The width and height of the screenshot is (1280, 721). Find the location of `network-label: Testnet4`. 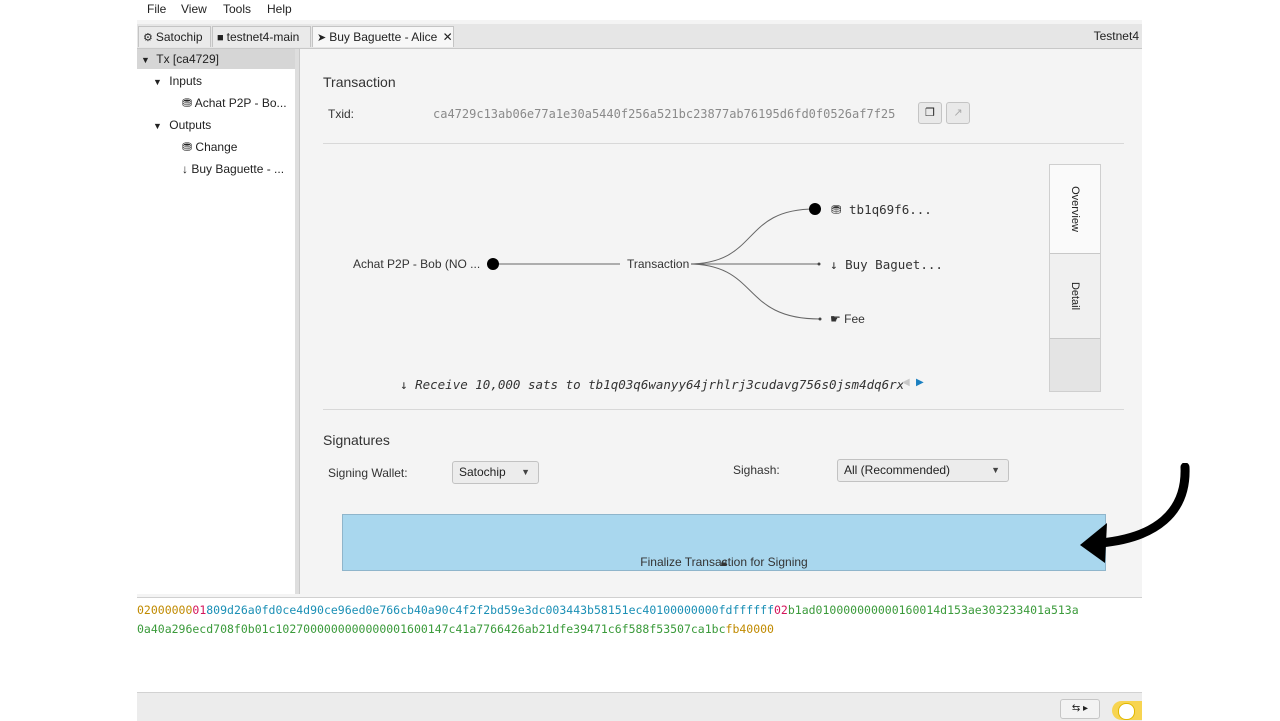

network-label: Testnet4 is located at coordinates (1116, 36).